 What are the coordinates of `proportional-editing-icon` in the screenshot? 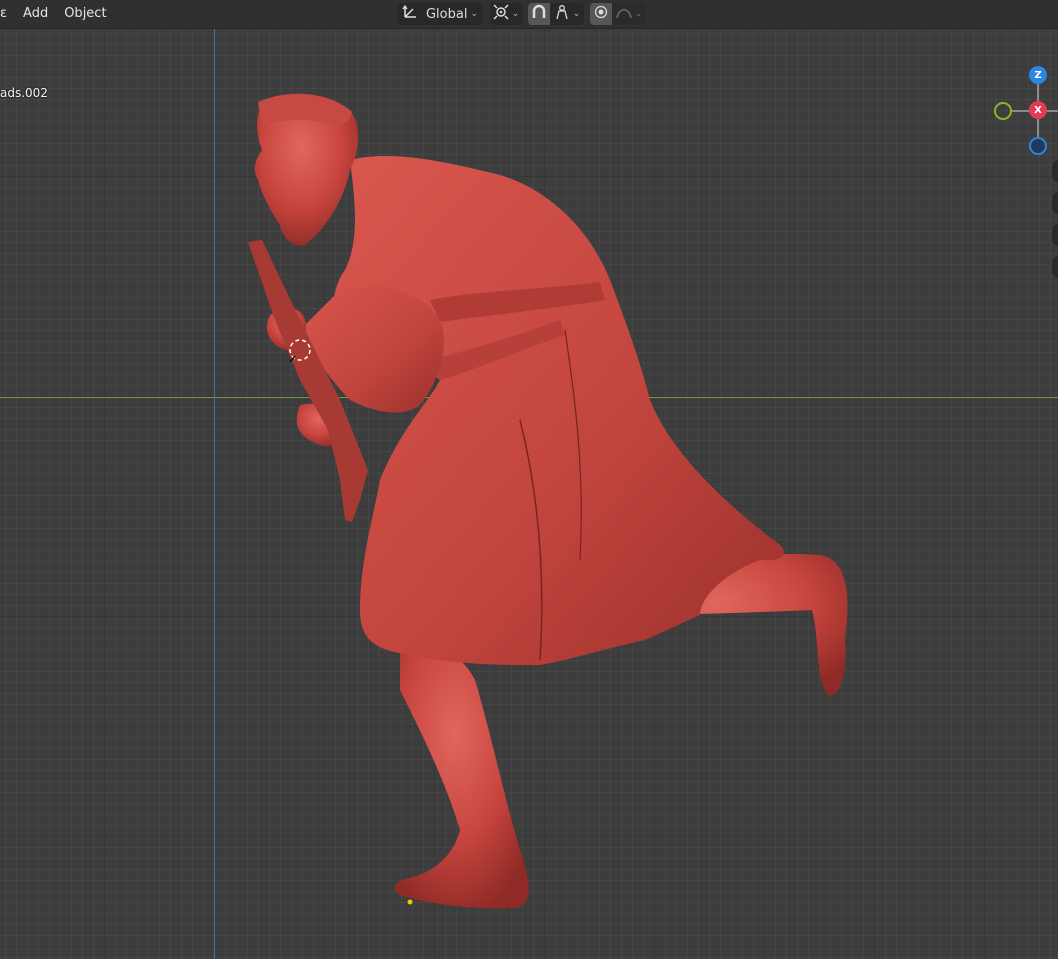 It's located at (601, 14).